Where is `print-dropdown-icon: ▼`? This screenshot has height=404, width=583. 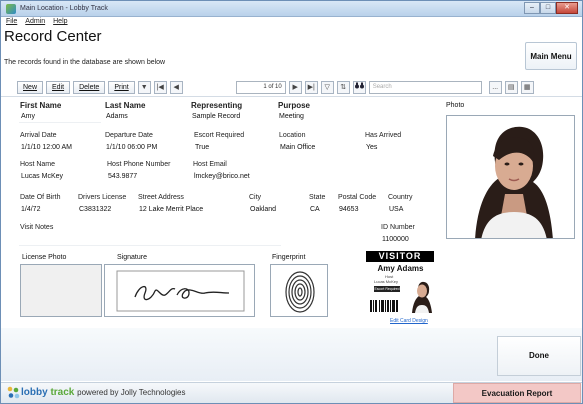
print-dropdown-icon: ▼ is located at coordinates (144, 87).